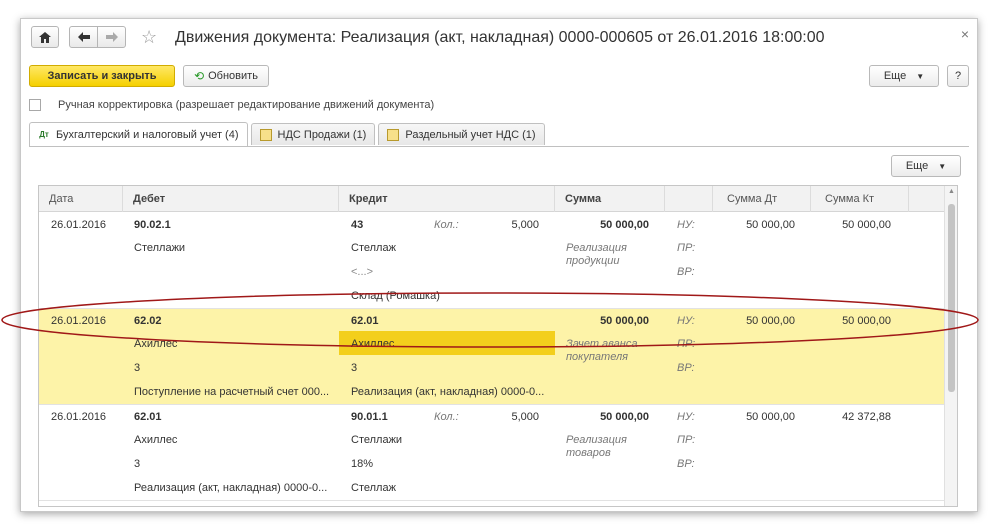 The height and width of the screenshot is (531, 997). Describe the element at coordinates (470, 134) in the screenshot. I see `tab-label: Раздельный учет НДС (1)` at that location.